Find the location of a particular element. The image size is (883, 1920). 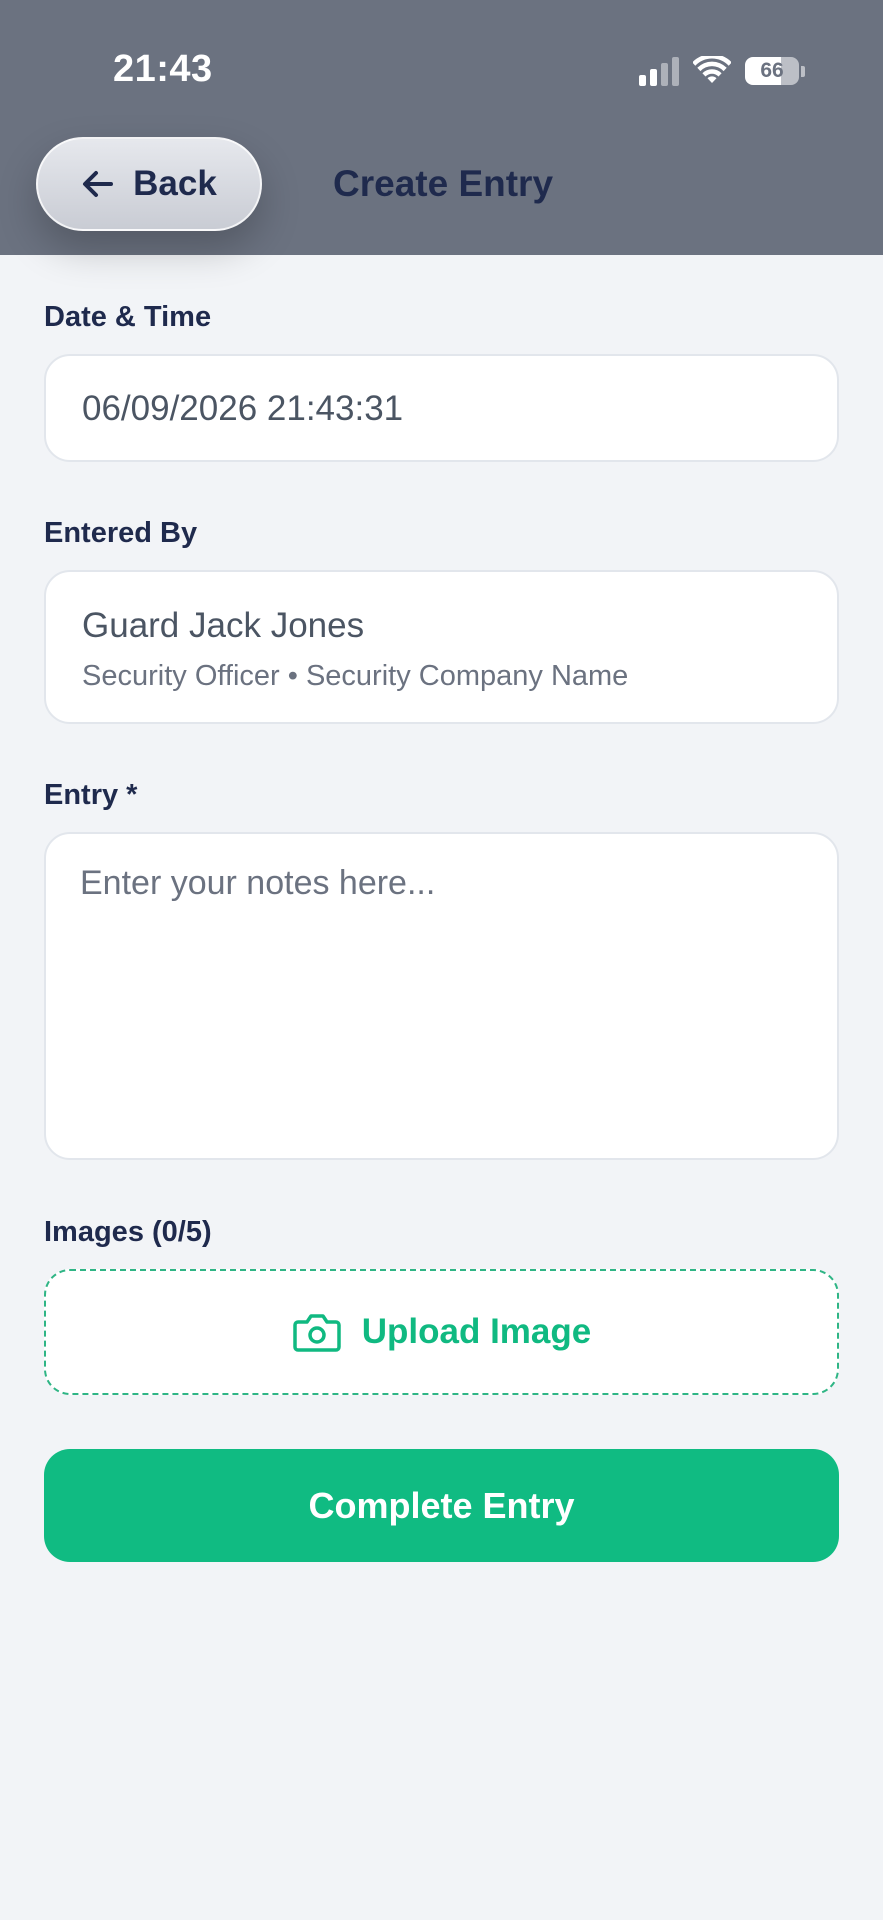

entered-by-label: Entered By is located at coordinates (121, 533).